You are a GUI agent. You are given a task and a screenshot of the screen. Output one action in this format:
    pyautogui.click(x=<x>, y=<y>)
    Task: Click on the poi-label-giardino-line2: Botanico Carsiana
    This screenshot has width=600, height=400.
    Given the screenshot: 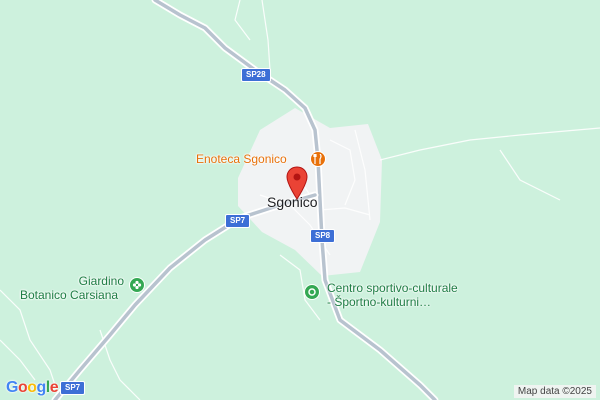 What is the action you would take?
    pyautogui.click(x=69, y=295)
    